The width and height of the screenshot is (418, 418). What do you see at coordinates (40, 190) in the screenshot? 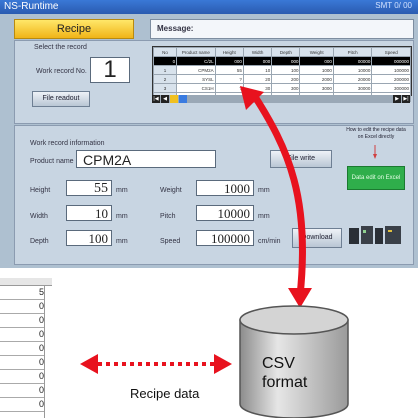
I see `height-label: Height` at bounding box center [40, 190].